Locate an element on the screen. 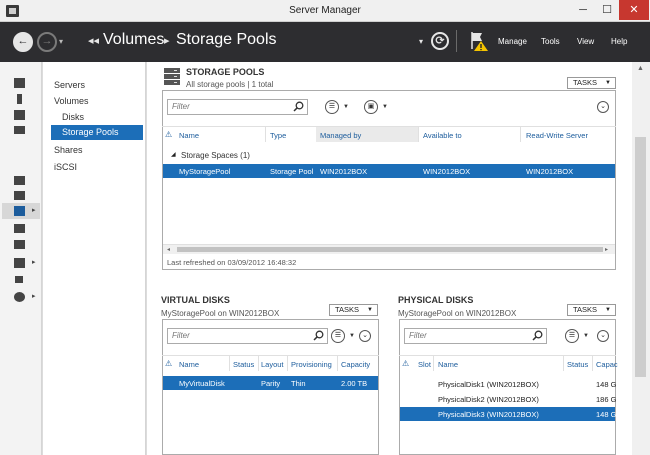  hyper-v-icon is located at coordinates (19, 297).